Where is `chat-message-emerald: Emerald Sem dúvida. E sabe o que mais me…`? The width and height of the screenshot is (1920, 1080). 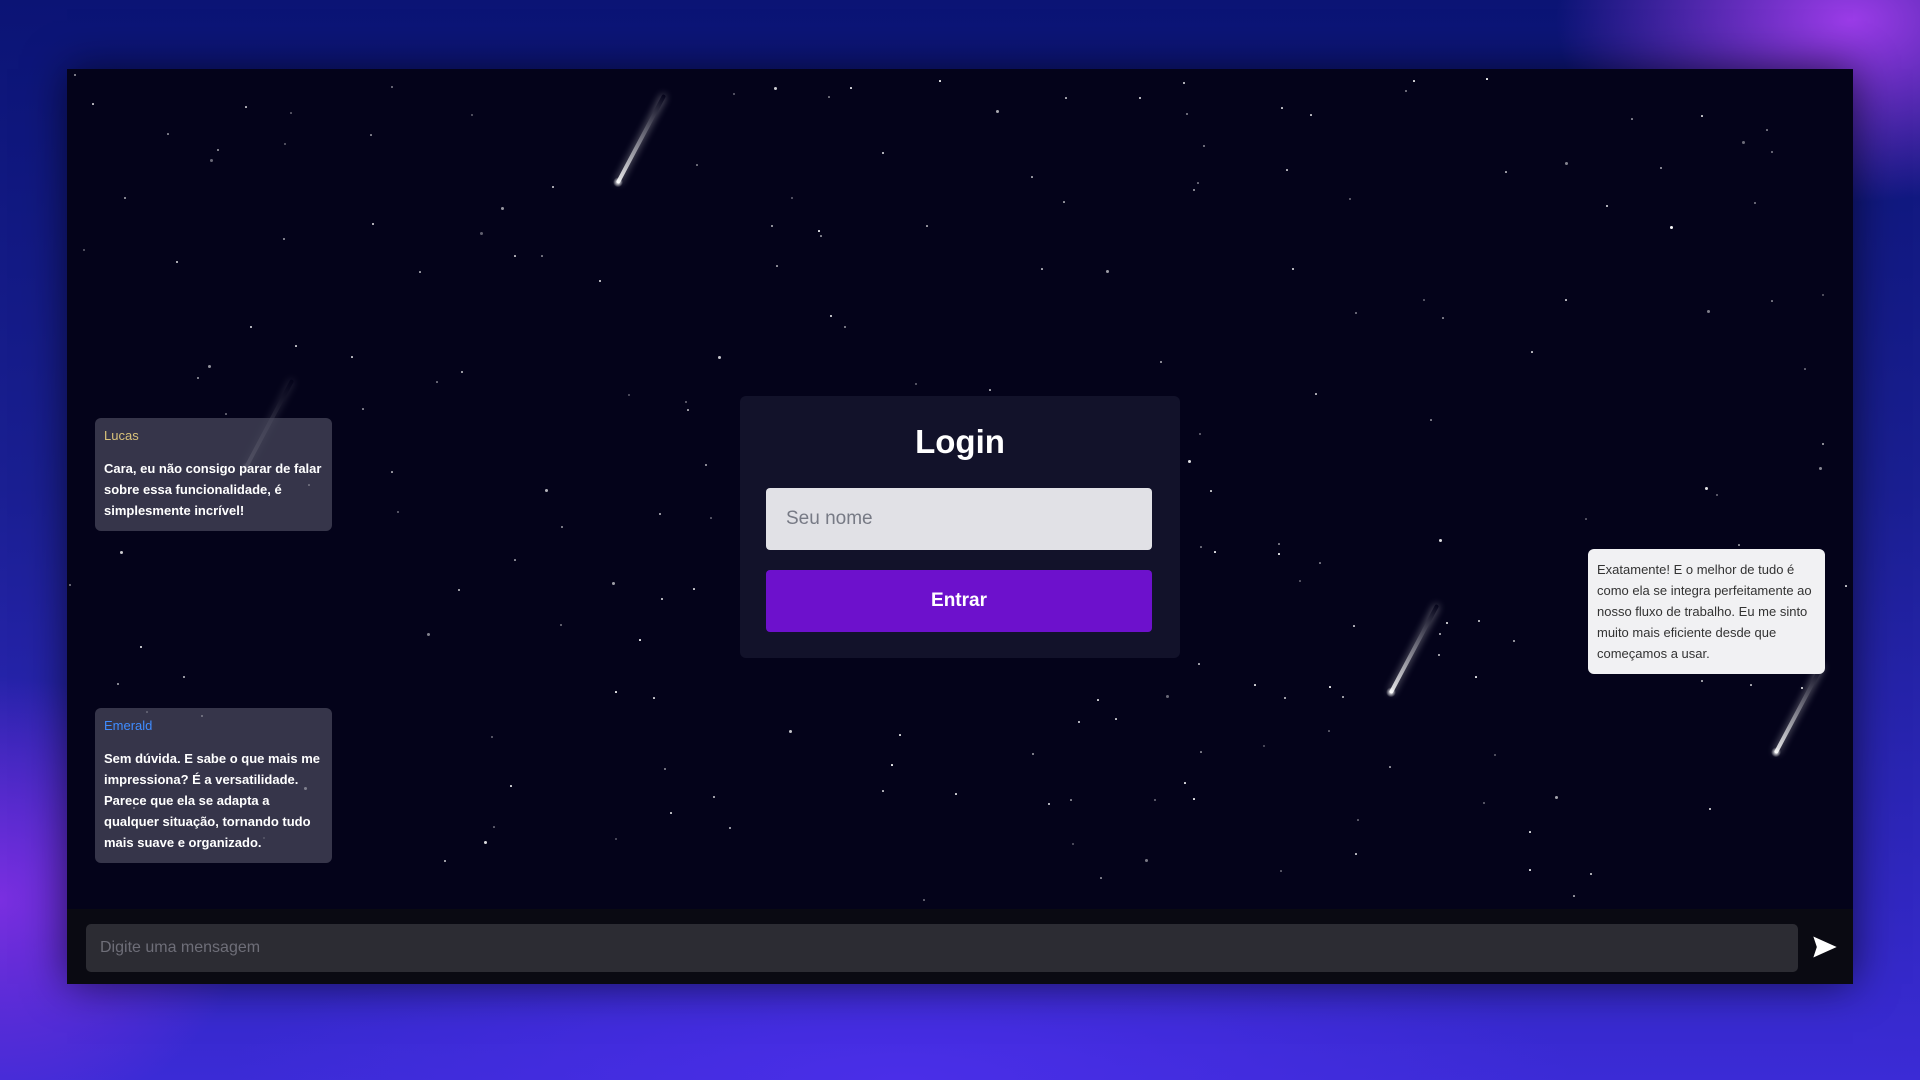
chat-message-emerald: Emerald Sem dúvida. E sabe o que mais me… is located at coordinates (213, 785).